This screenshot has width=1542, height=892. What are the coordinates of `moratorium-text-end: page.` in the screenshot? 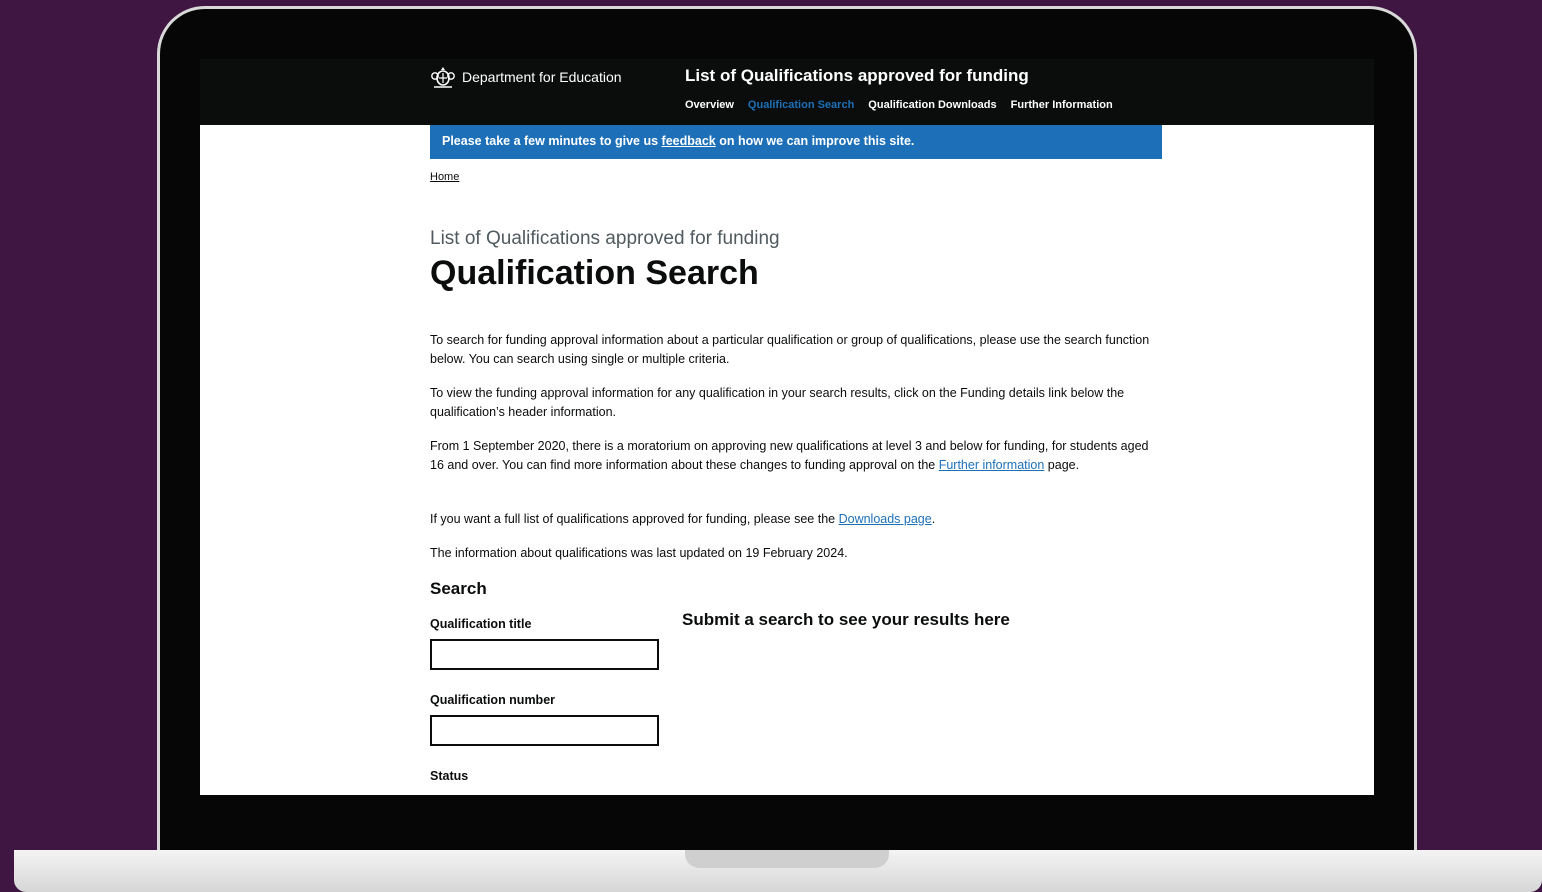 It's located at (1062, 465).